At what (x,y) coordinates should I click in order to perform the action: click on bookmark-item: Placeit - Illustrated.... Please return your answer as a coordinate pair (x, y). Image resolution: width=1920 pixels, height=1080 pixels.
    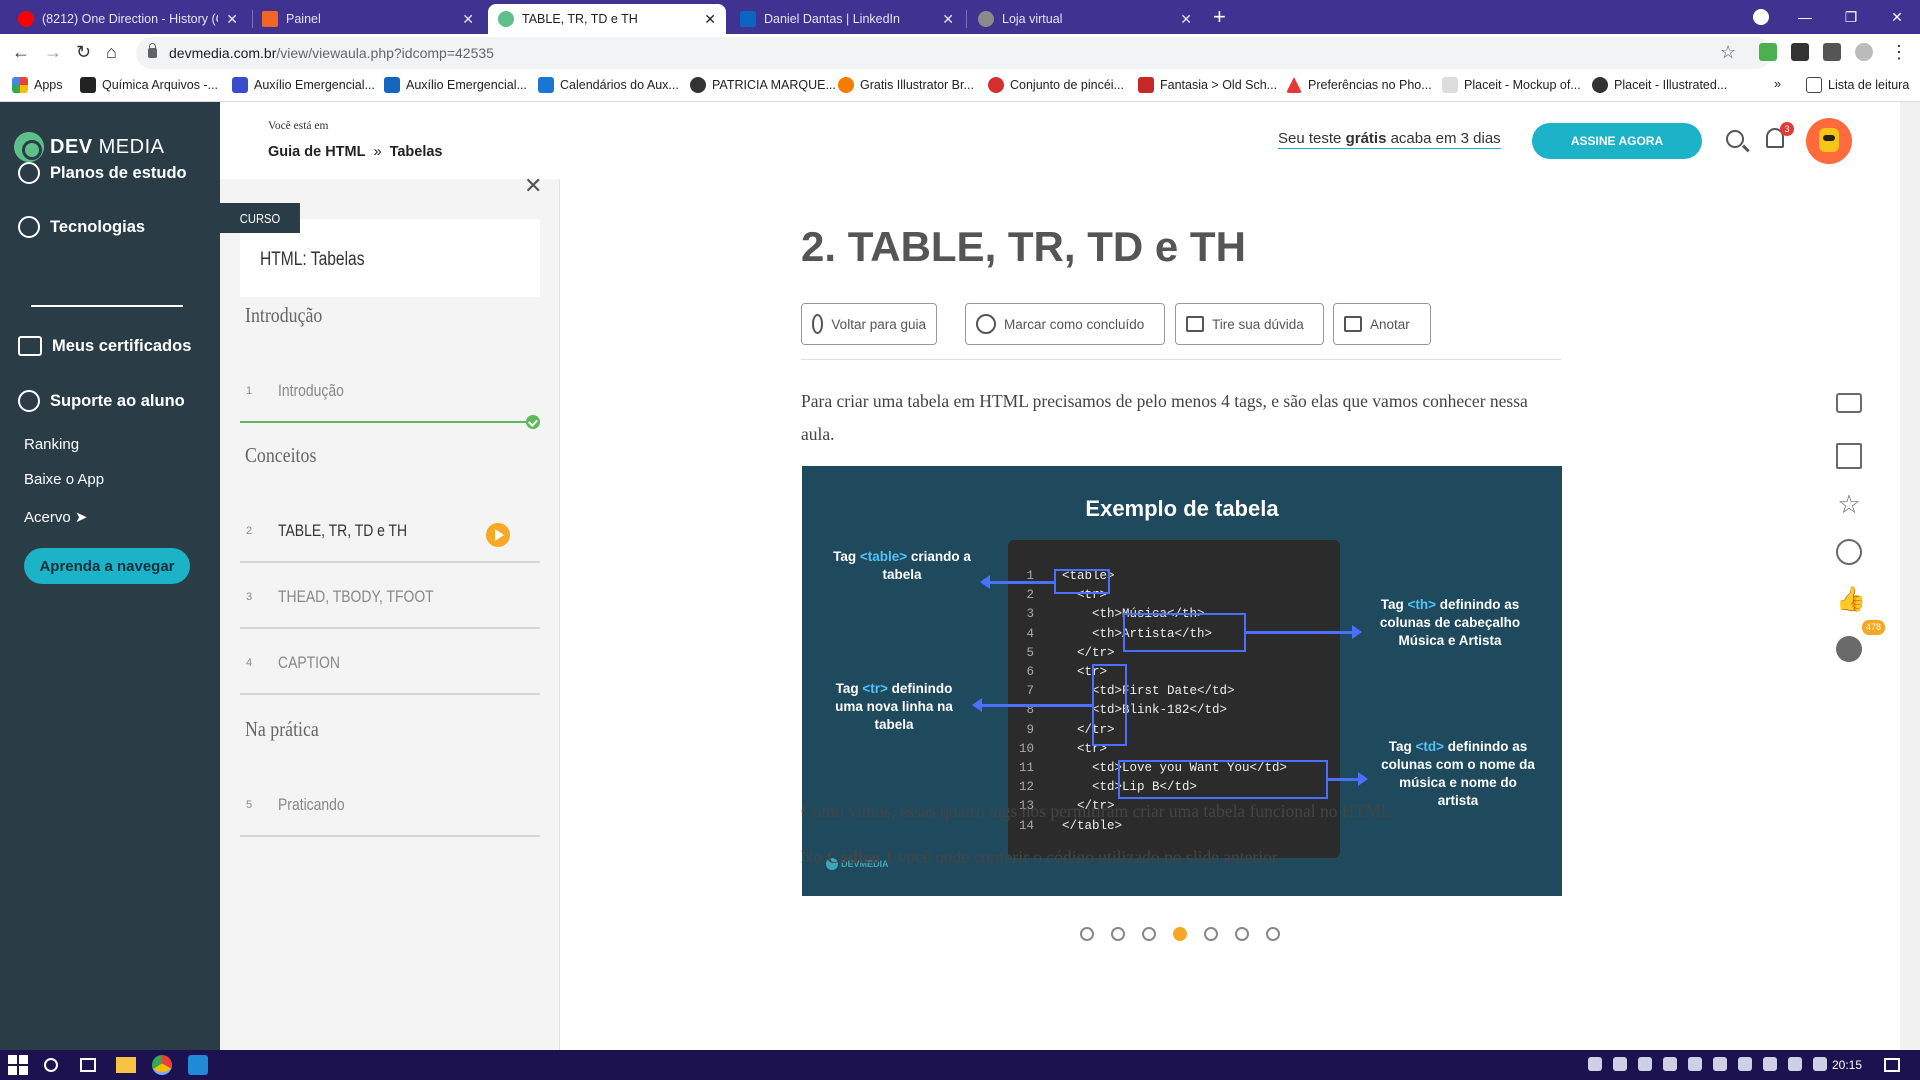
    Looking at the image, I should click on (1659, 85).